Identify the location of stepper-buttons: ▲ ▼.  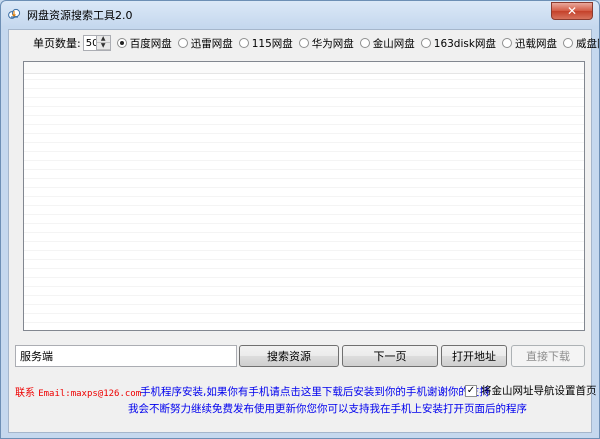
(102, 43).